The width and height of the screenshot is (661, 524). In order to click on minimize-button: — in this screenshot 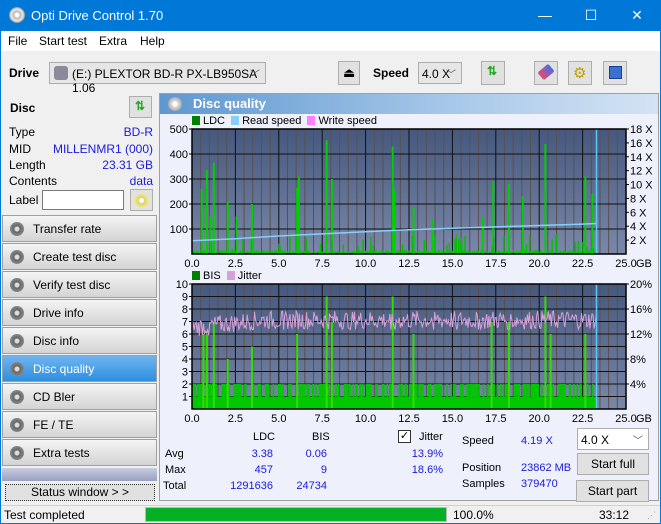, I will do `click(545, 15)`.